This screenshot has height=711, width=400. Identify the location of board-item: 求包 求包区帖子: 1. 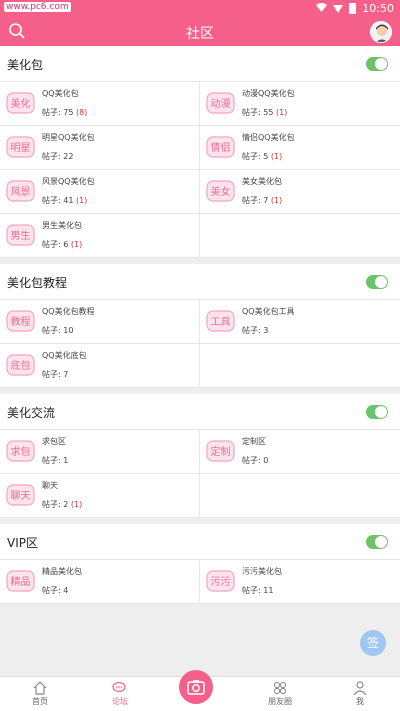
(100, 452).